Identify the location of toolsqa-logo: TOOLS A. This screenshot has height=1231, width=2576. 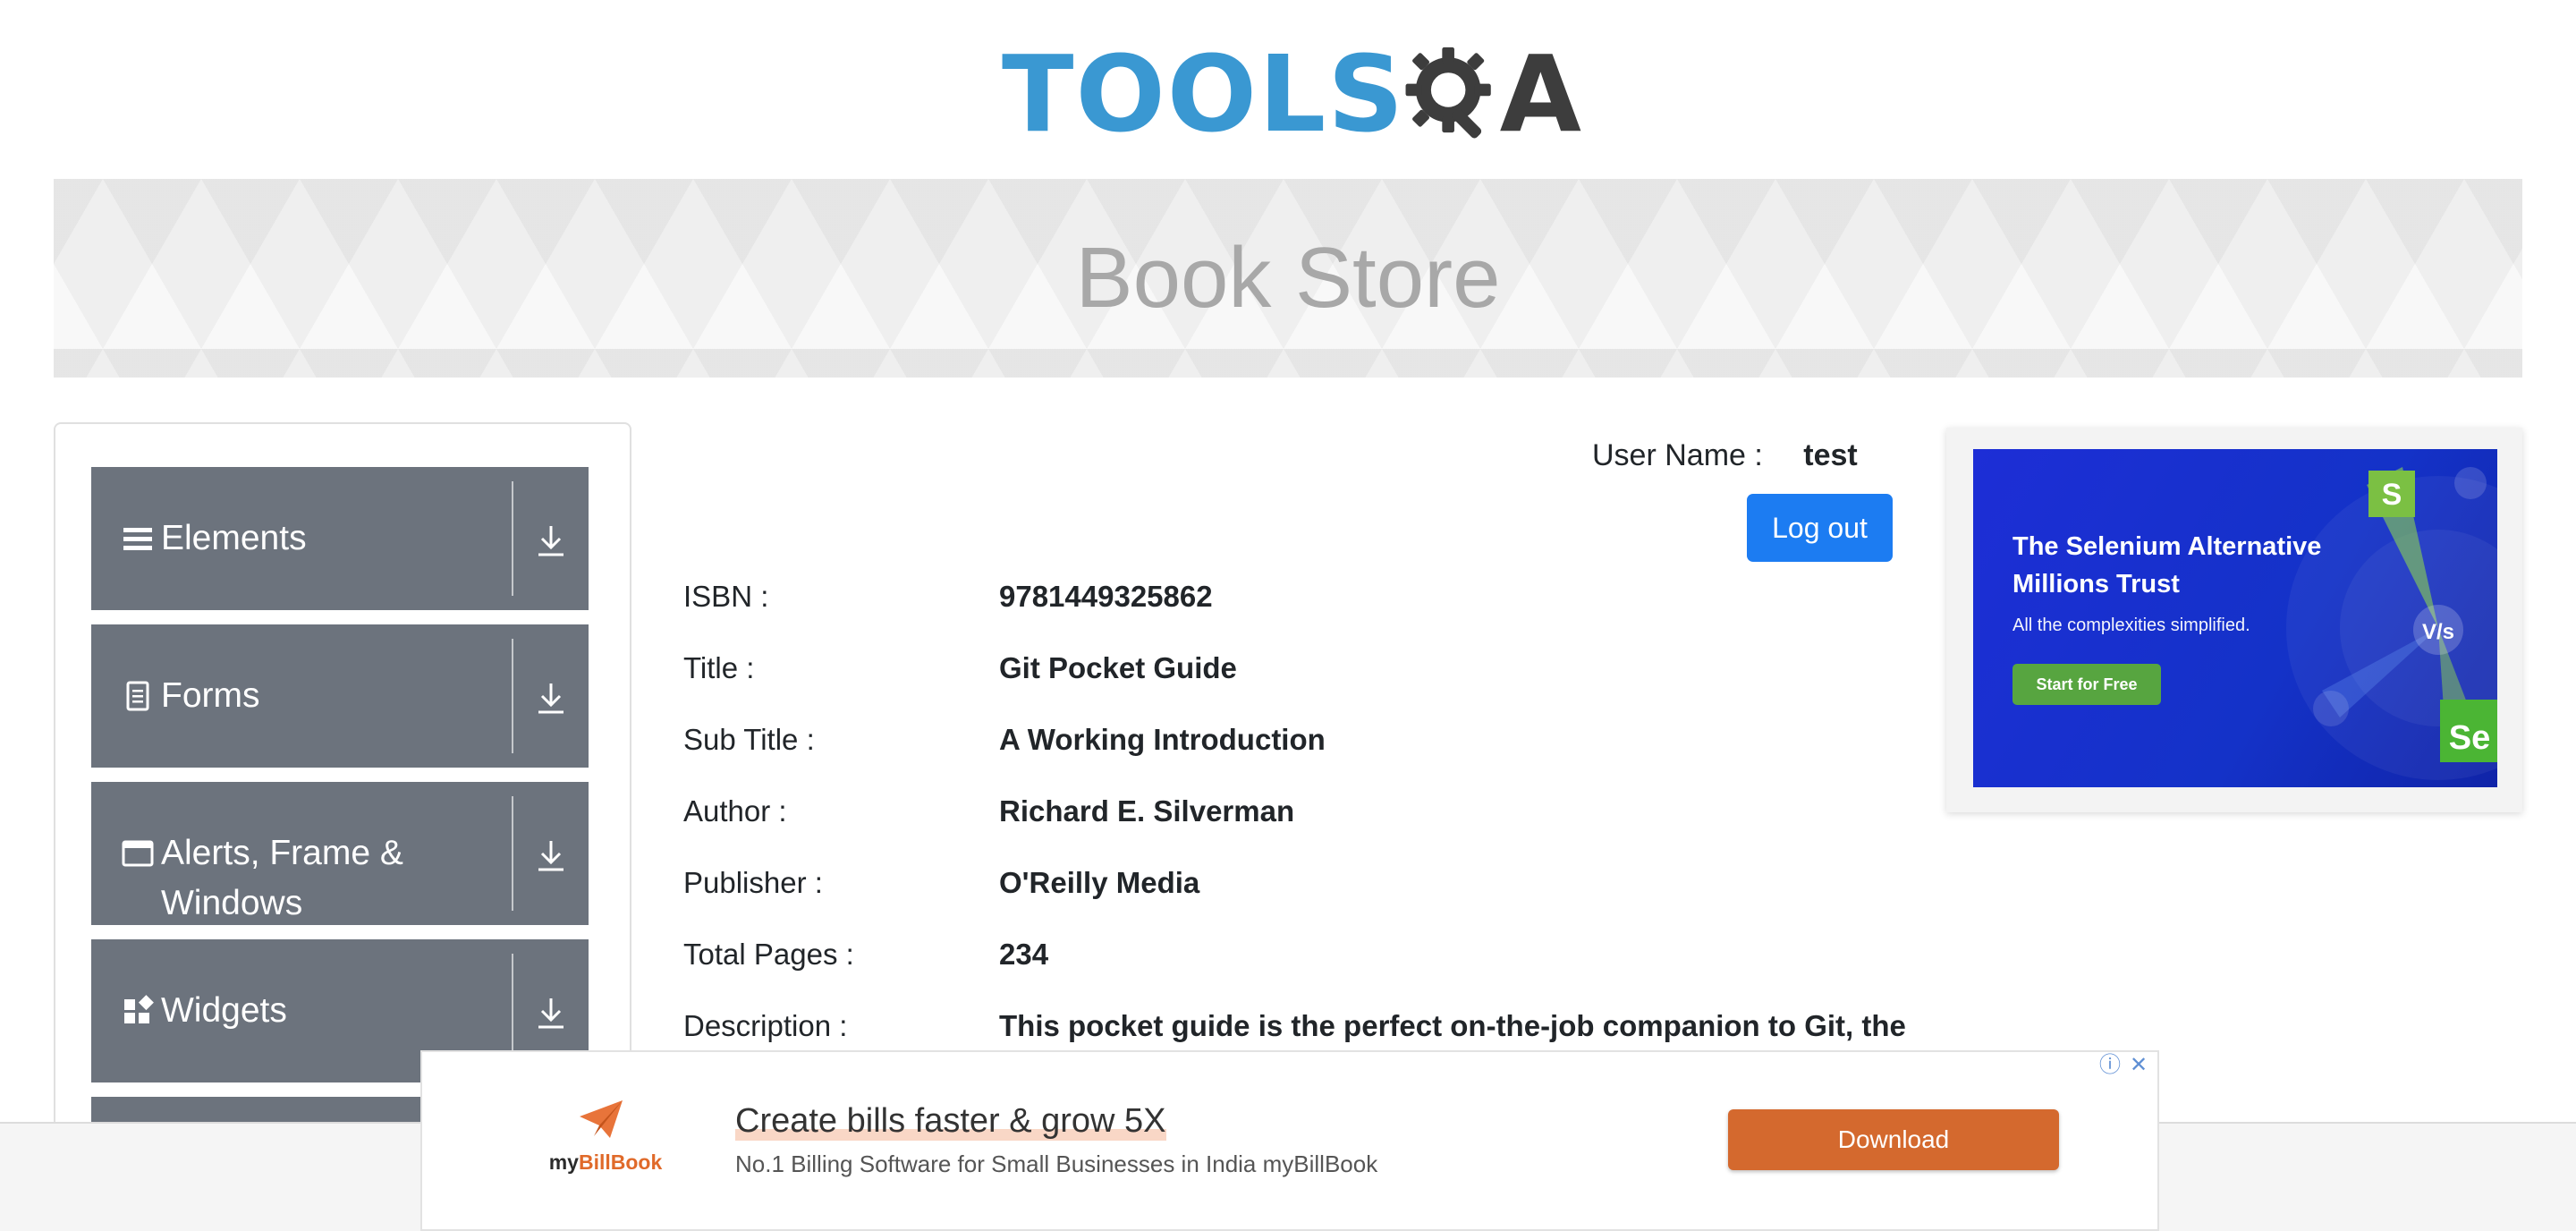
(1292, 94).